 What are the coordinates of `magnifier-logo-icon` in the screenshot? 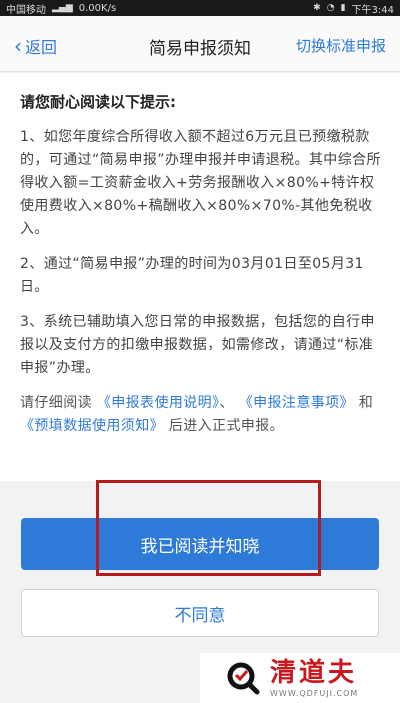 It's located at (243, 678).